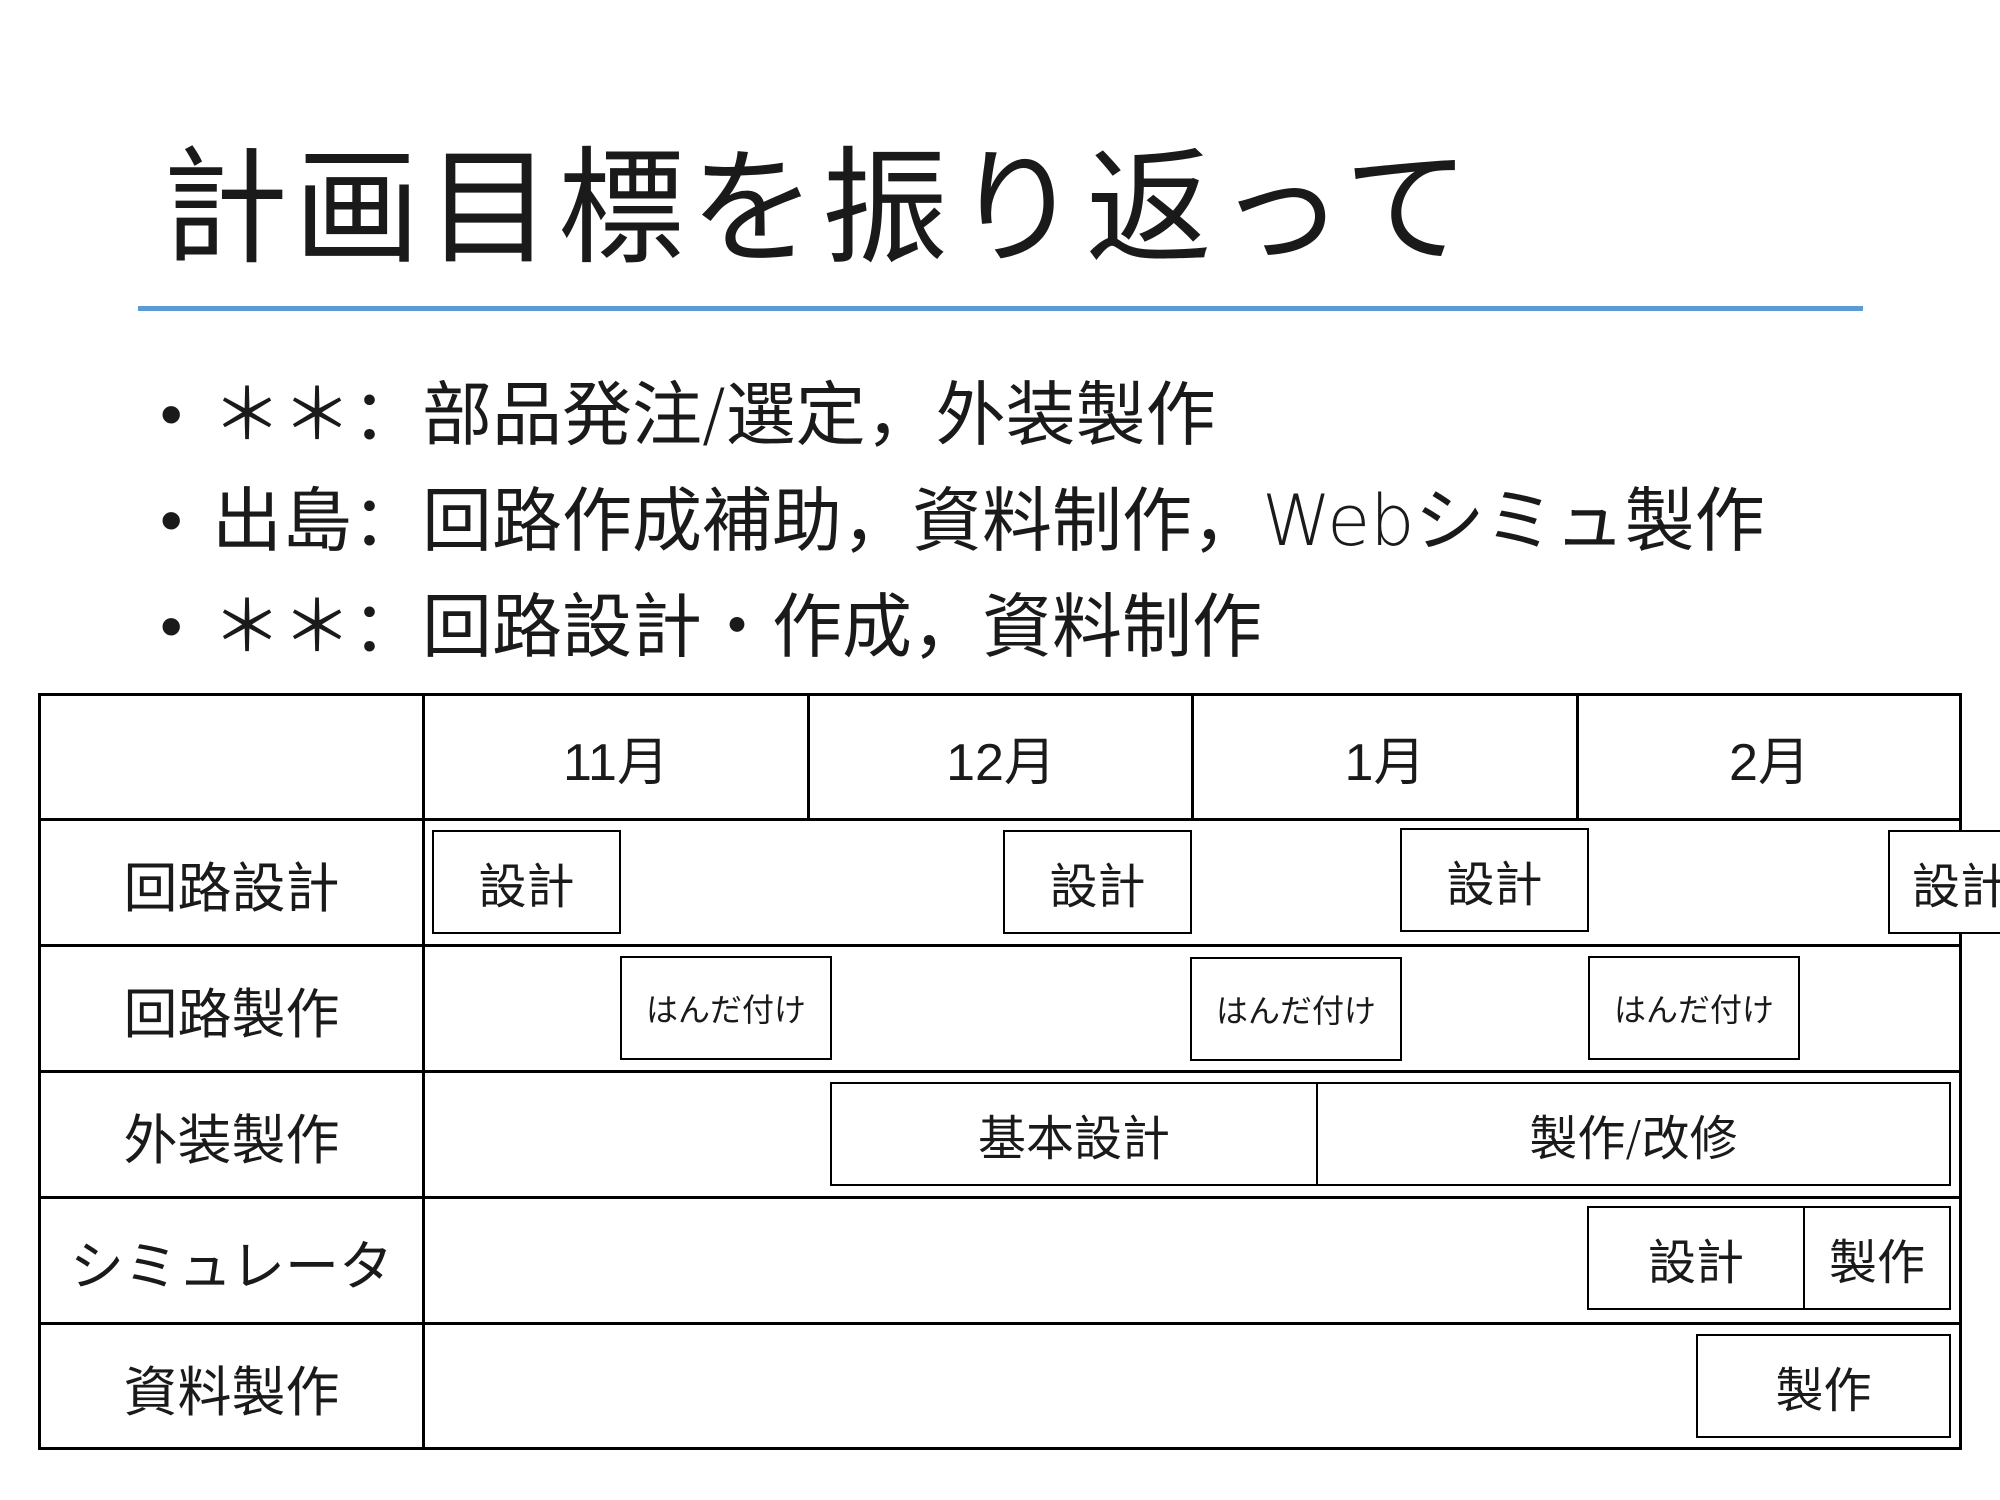  Describe the element at coordinates (1074, 1134) in the screenshot. I see `task-bar: 基本設計` at that location.